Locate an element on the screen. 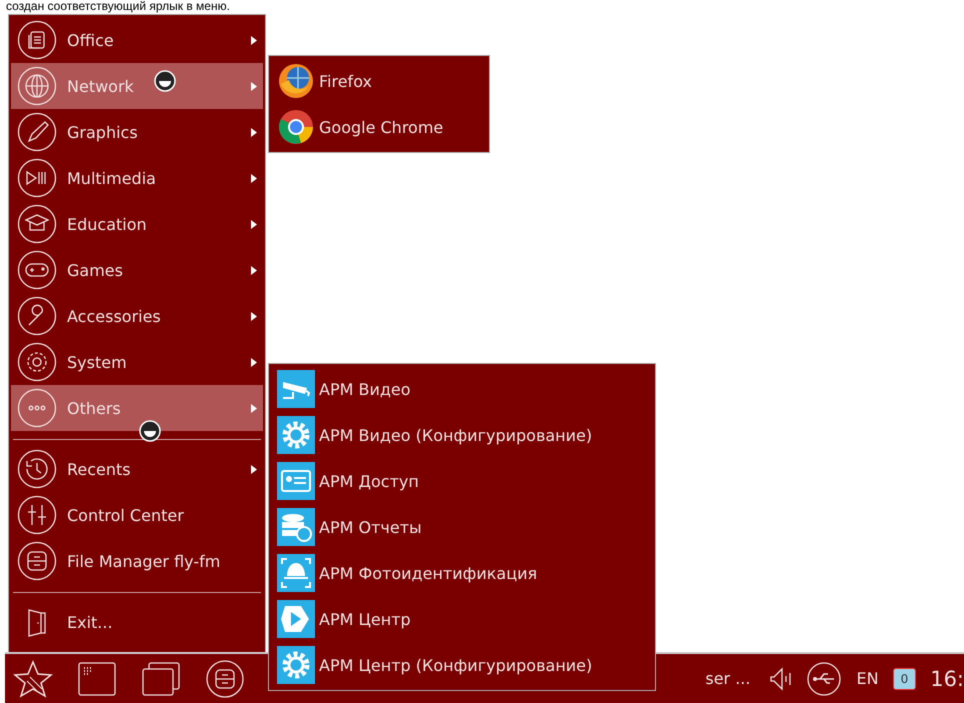 The width and height of the screenshot is (964, 703). sliders-icon is located at coordinates (37, 515).